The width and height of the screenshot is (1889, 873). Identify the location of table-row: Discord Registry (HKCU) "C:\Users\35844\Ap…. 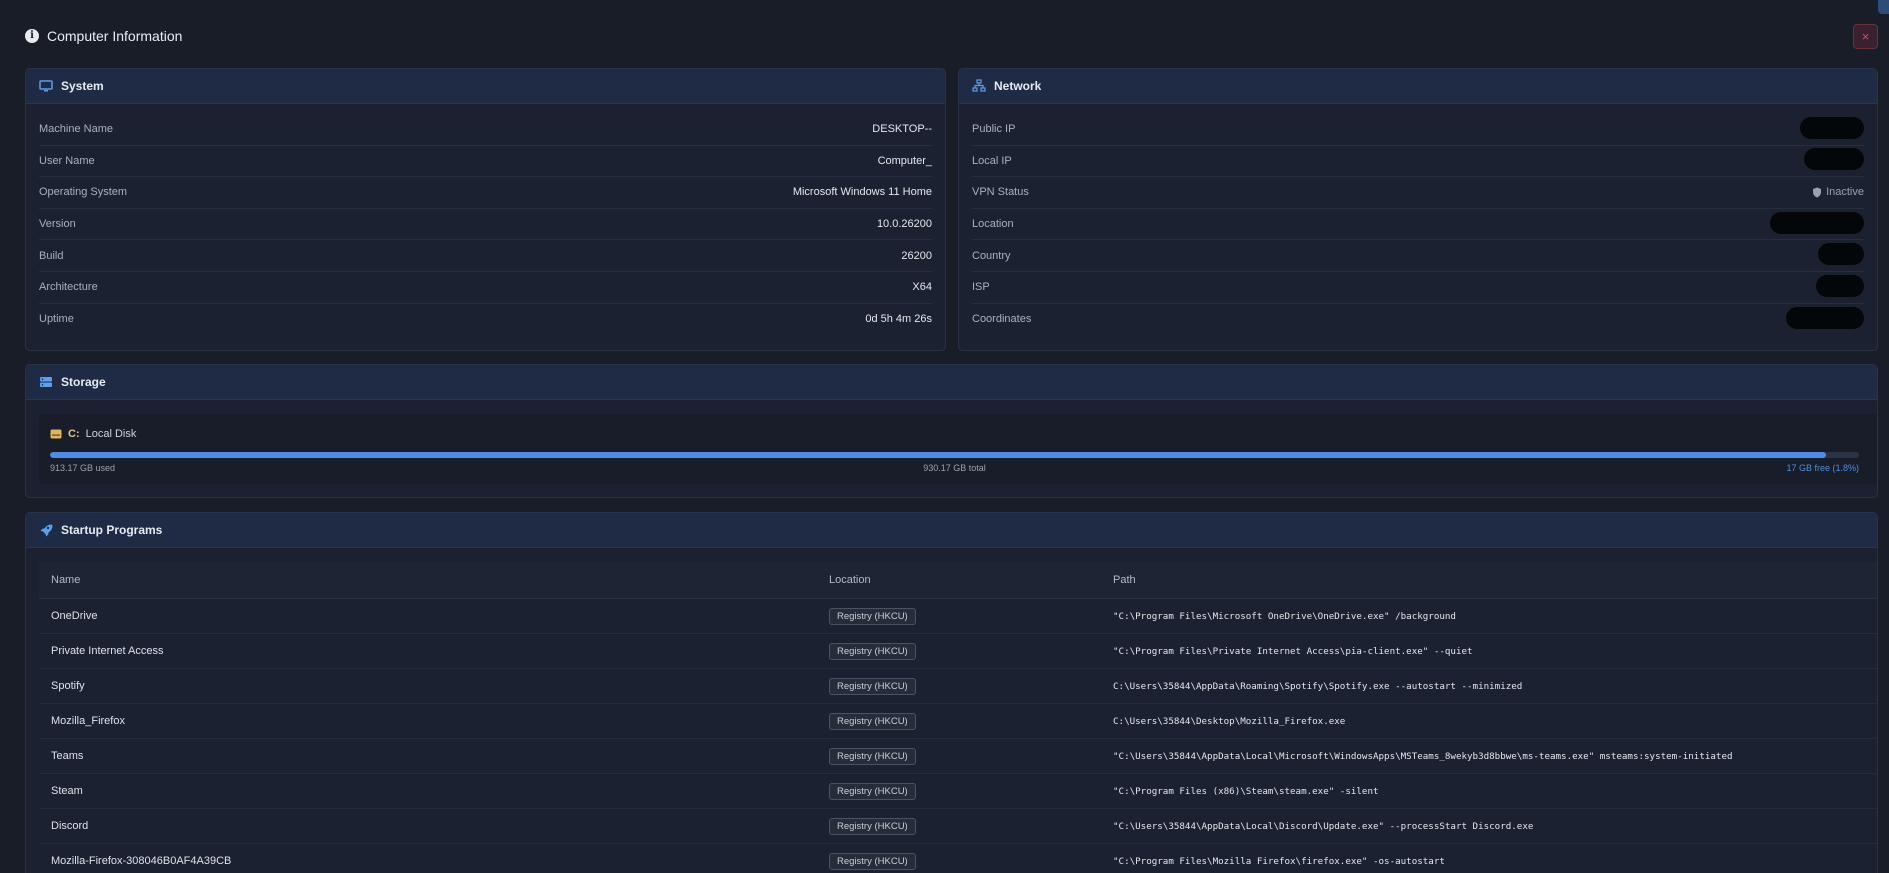
(958, 826).